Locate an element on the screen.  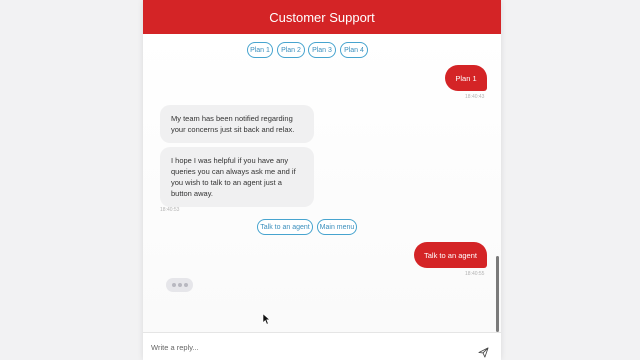
typing-indicator is located at coordinates (179, 285).